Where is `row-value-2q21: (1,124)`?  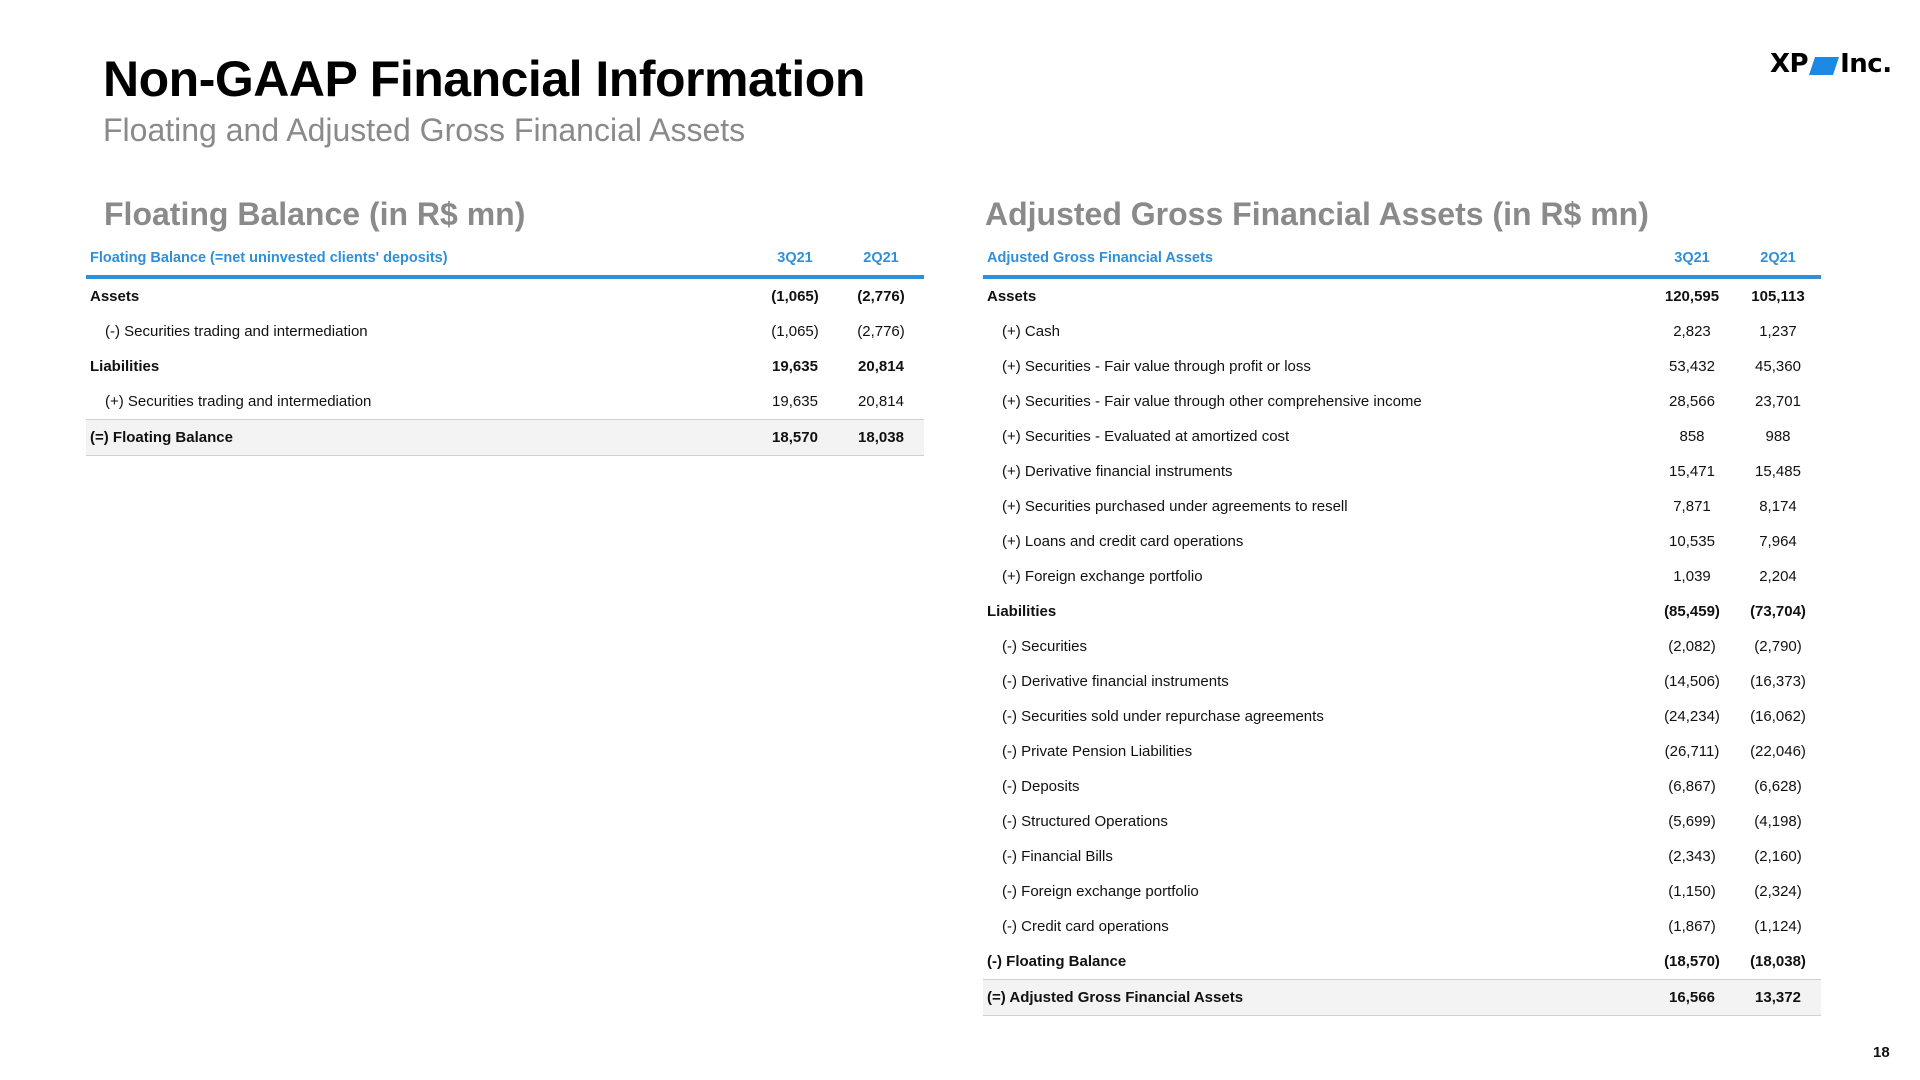 row-value-2q21: (1,124) is located at coordinates (1778, 926).